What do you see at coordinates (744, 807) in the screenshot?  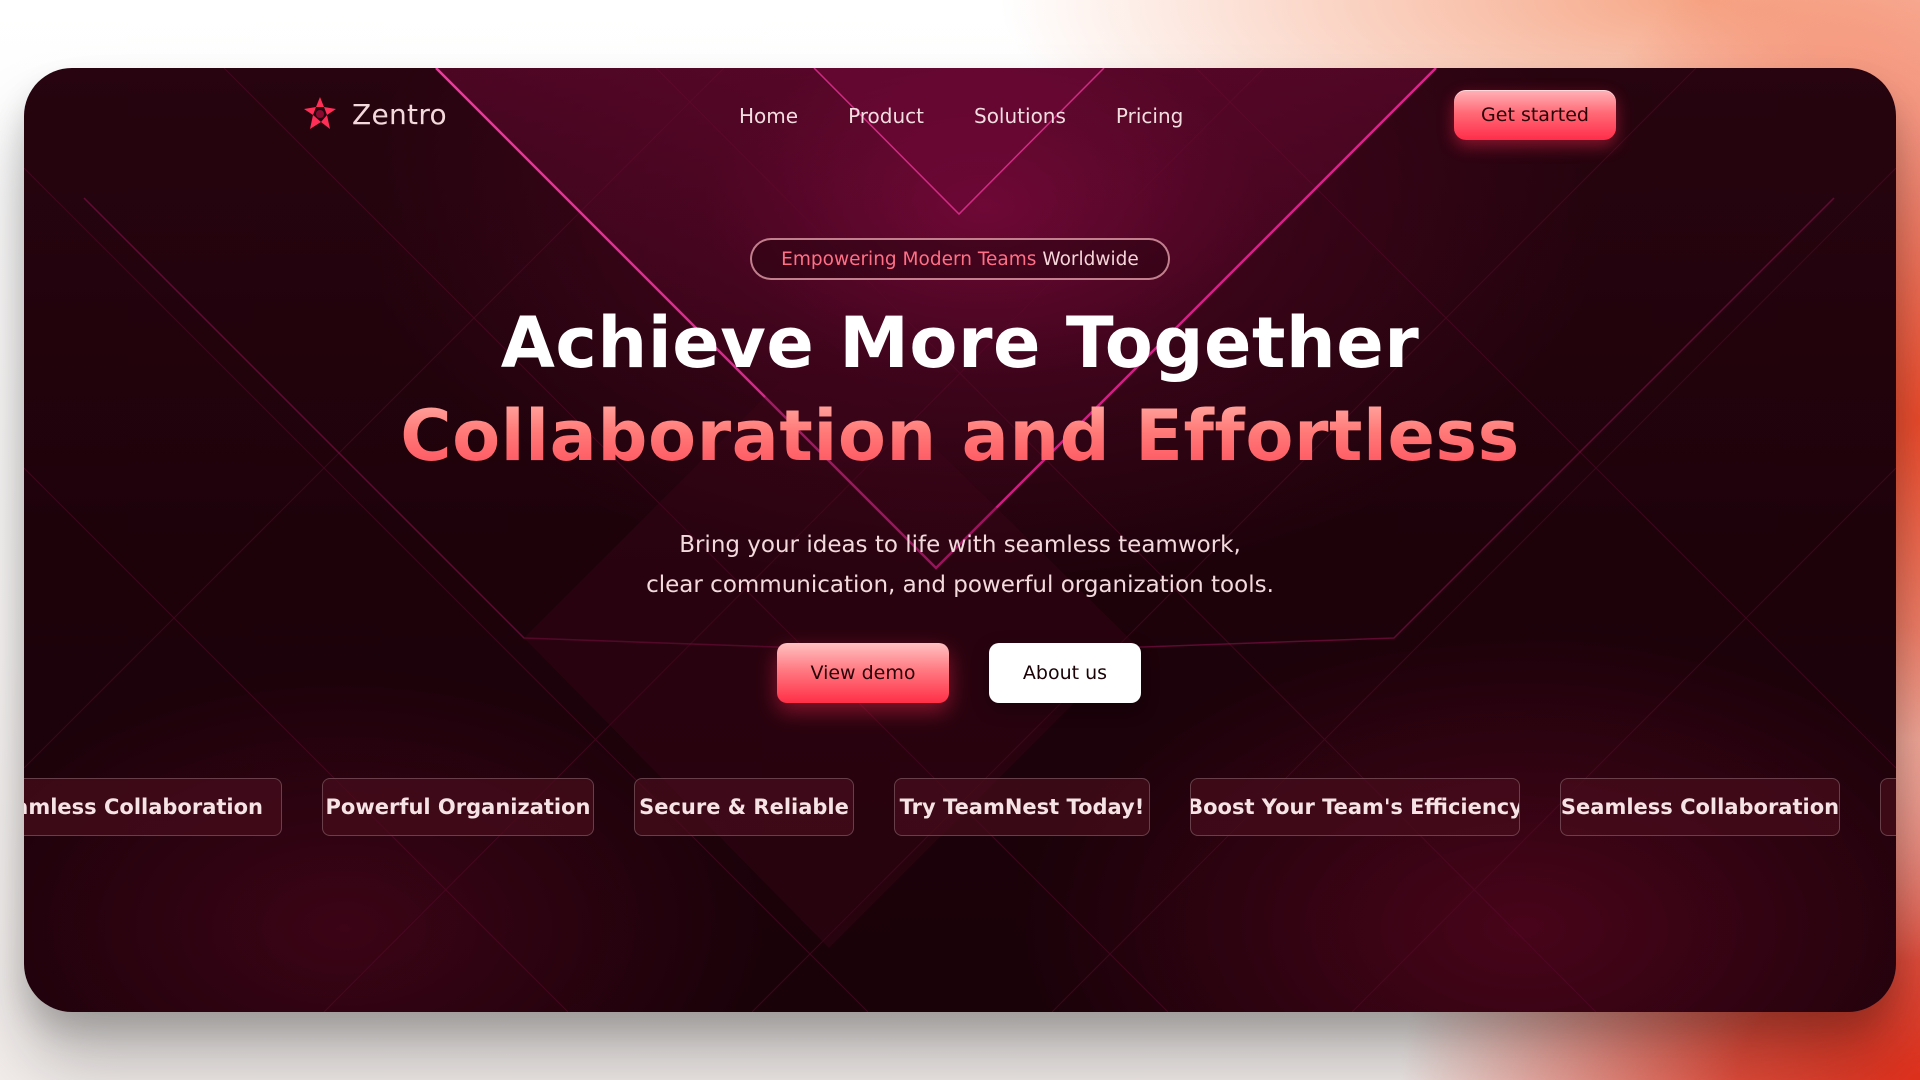 I see `marquee-chip: Secure & Reliable` at bounding box center [744, 807].